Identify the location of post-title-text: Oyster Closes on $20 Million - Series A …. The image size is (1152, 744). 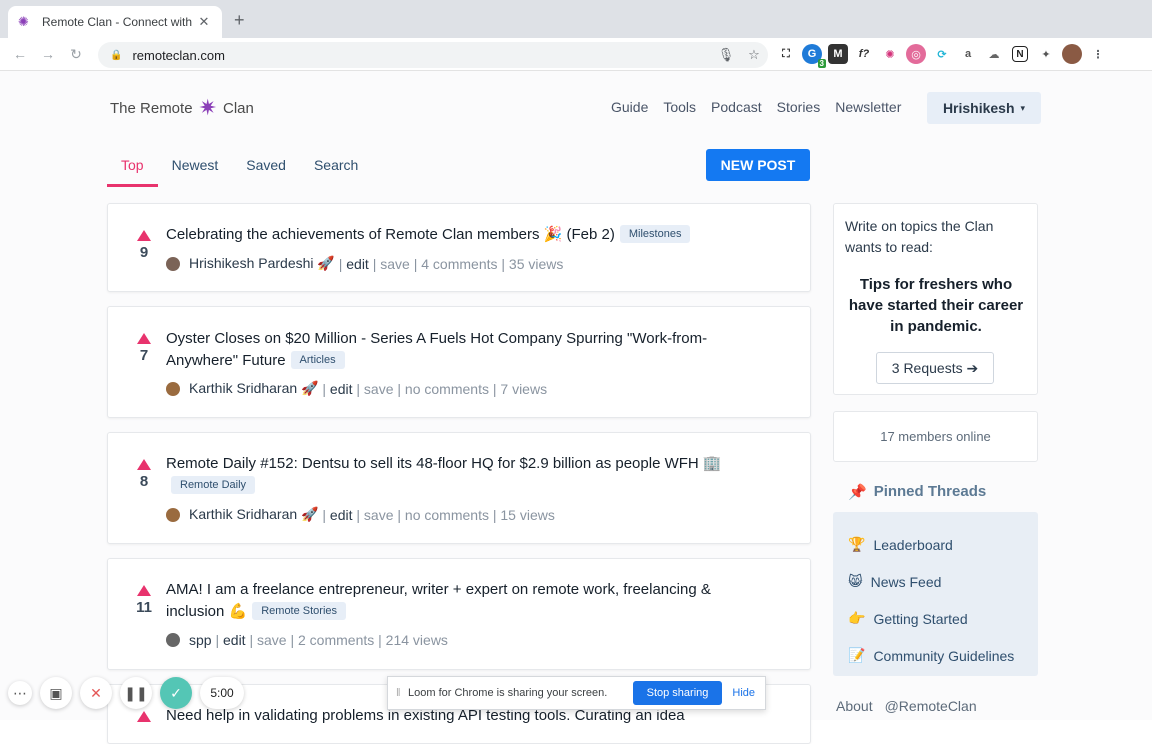
(436, 349).